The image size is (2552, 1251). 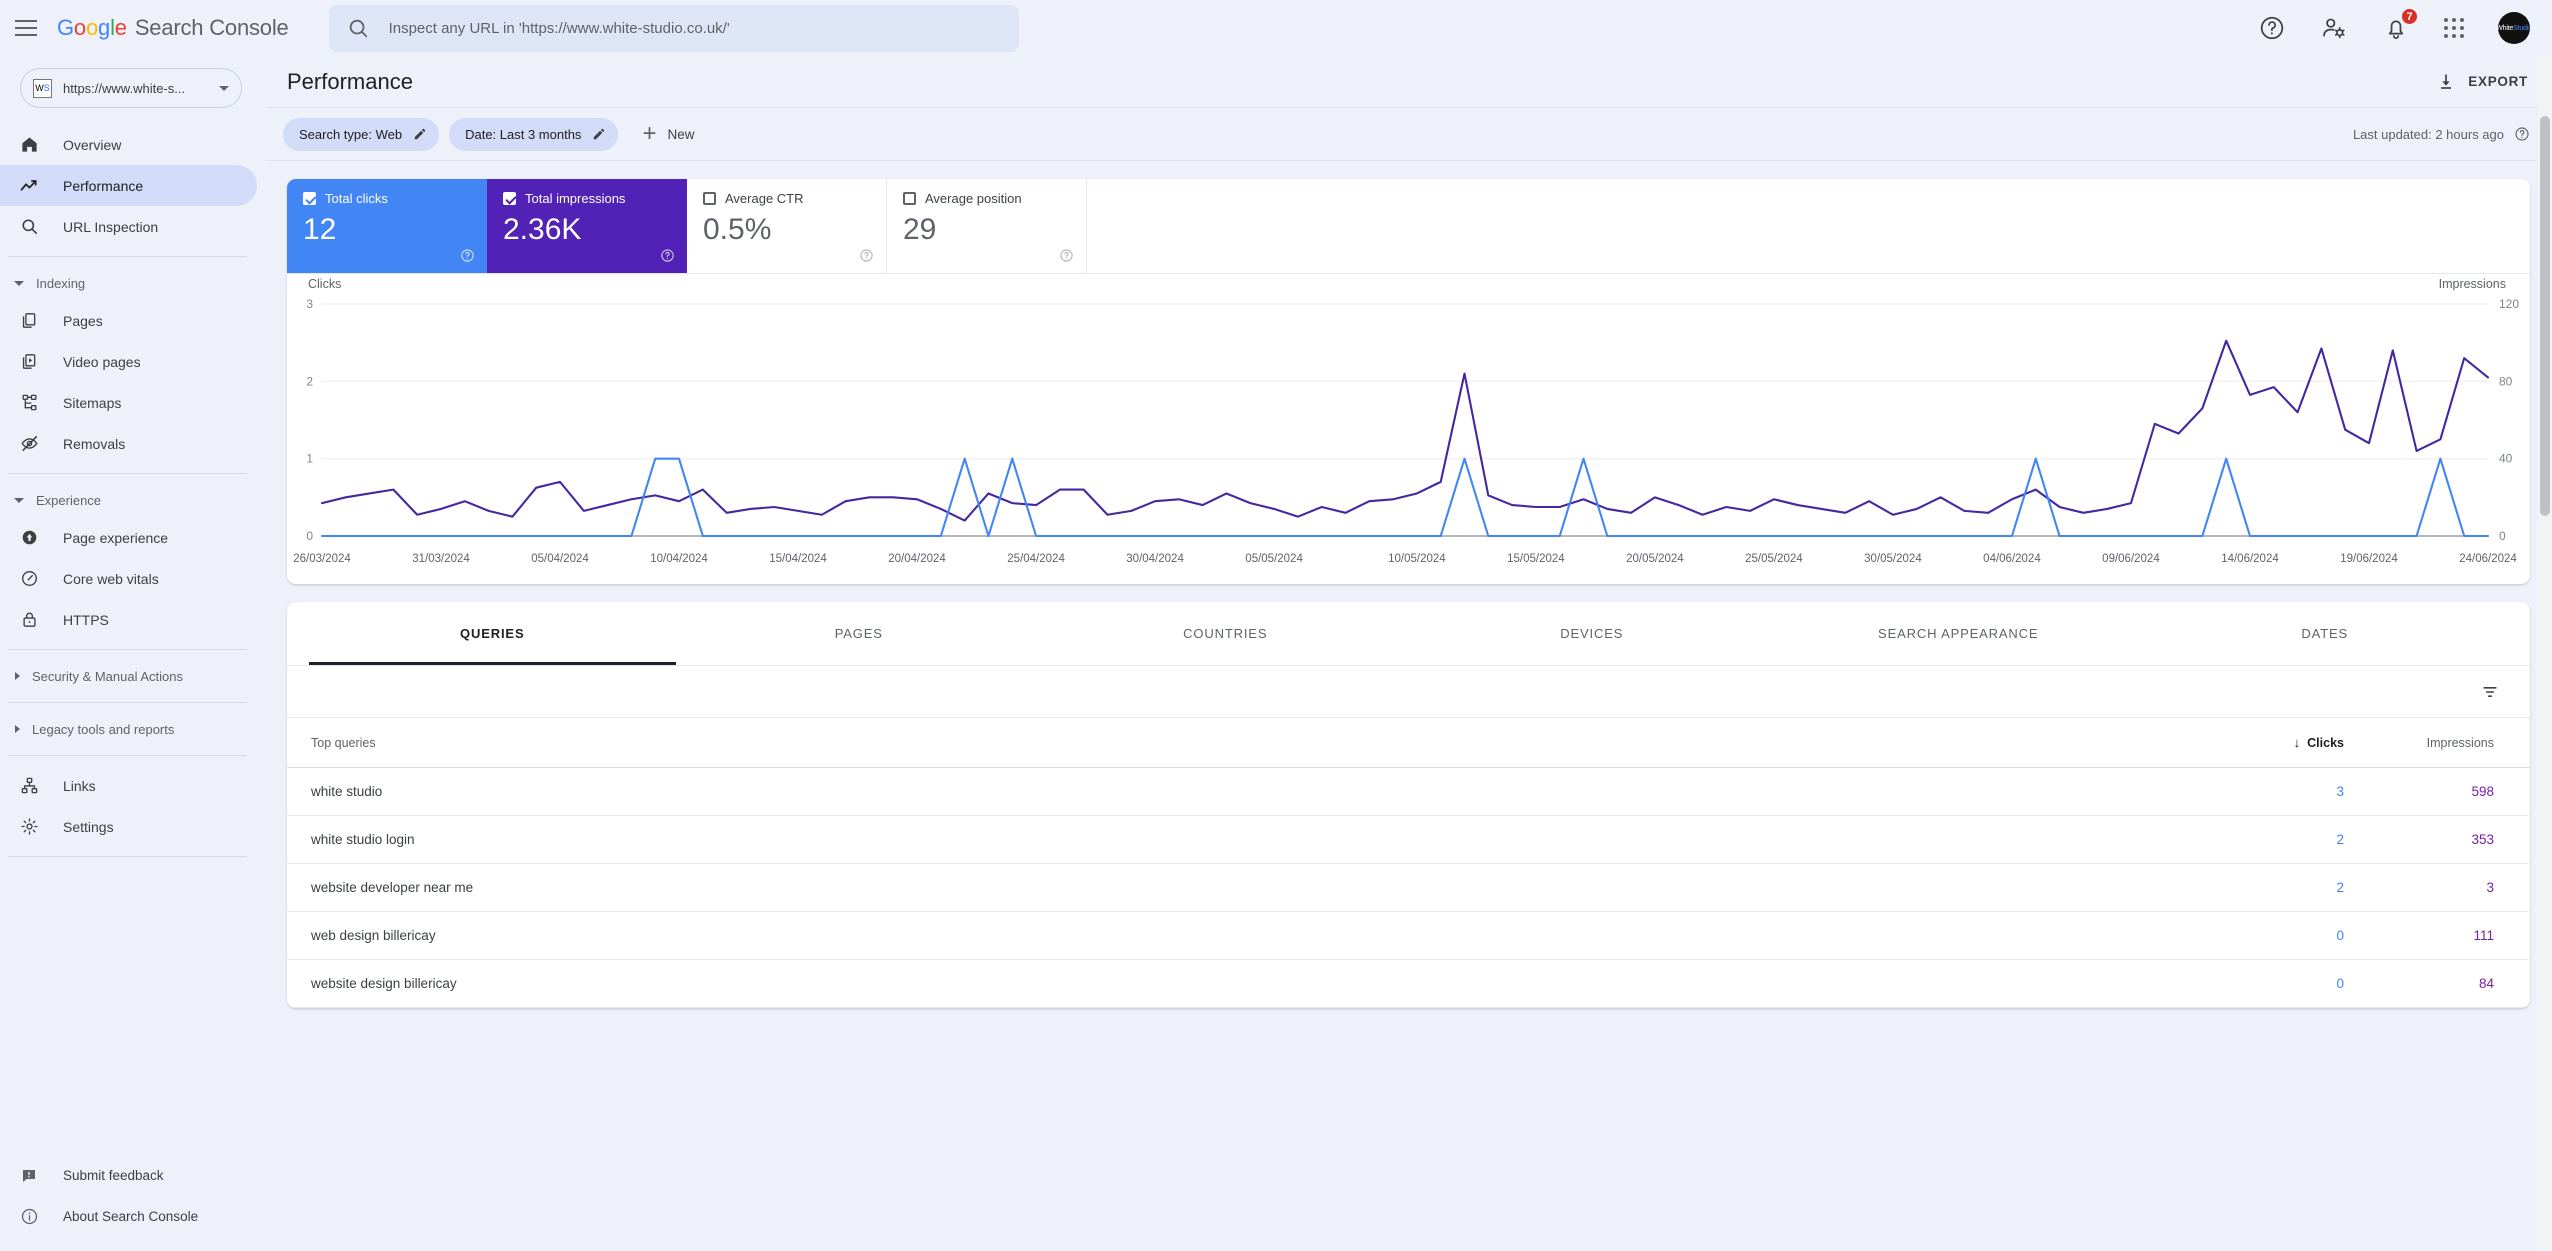 What do you see at coordinates (1036, 559) in the screenshot?
I see `x-axis-tick: 25/04/2024` at bounding box center [1036, 559].